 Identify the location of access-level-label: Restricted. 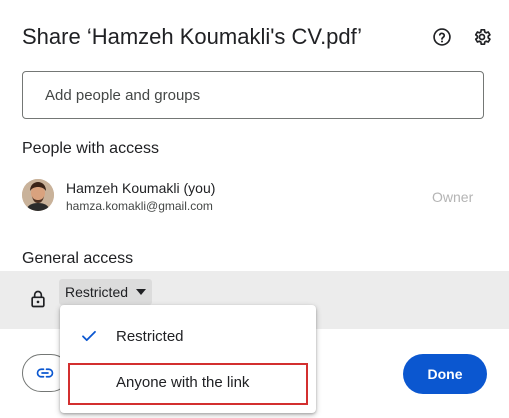
(97, 292).